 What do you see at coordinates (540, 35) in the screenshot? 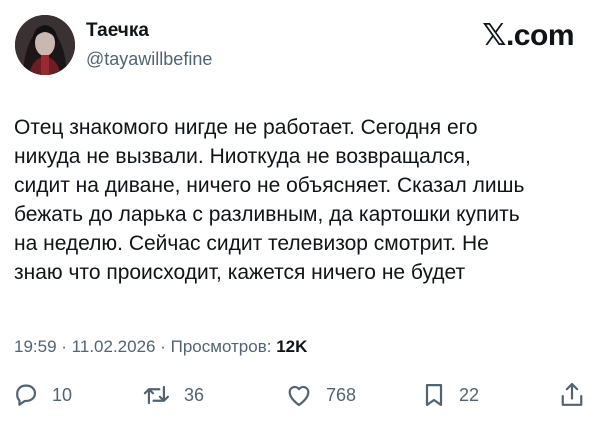
I see `brand-domain: .com` at bounding box center [540, 35].